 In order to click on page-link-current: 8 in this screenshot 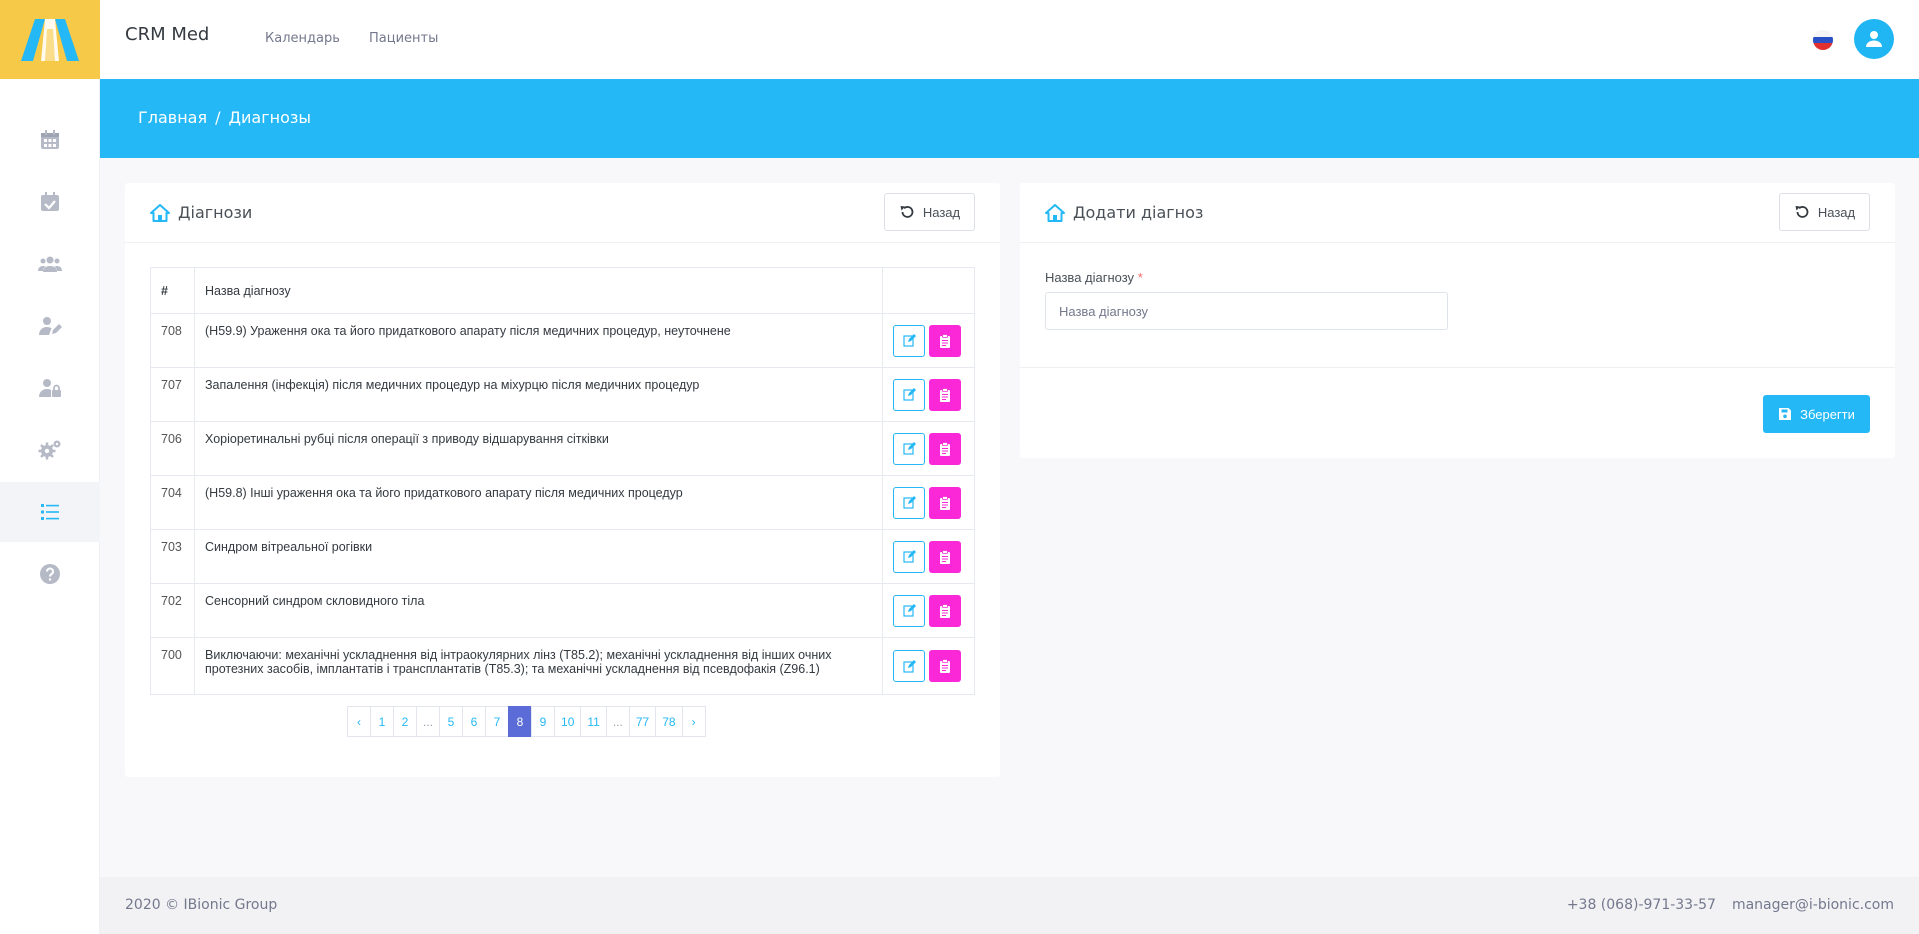, I will do `click(520, 721)`.